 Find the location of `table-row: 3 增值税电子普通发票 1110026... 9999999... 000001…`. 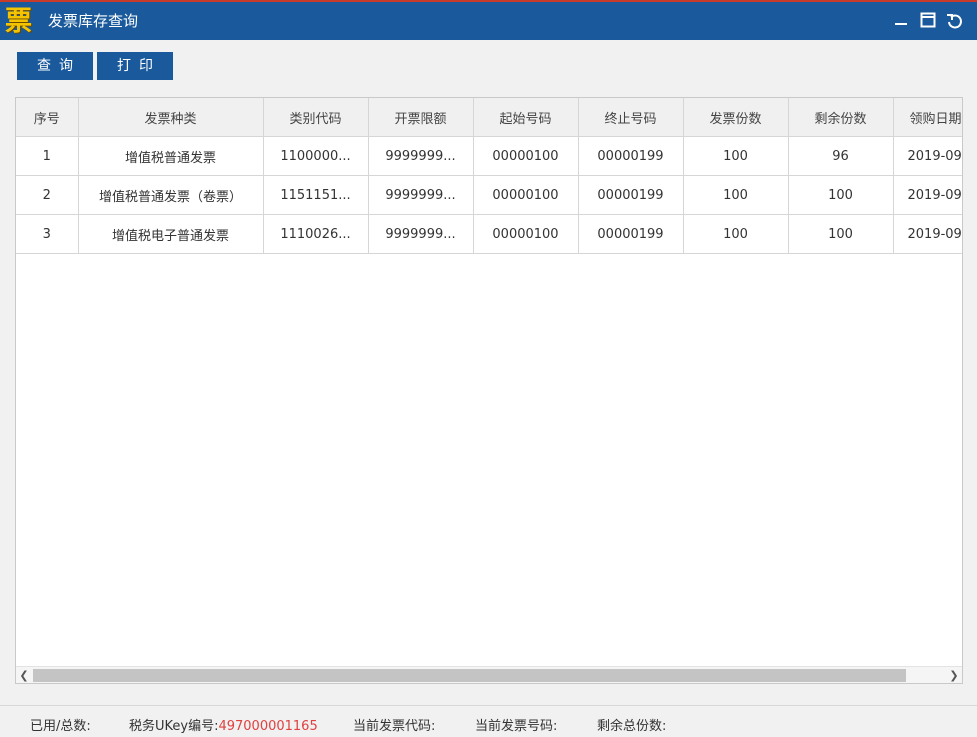

table-row: 3 增值税电子普通发票 1110026... 9999999... 000001… is located at coordinates (489, 234).